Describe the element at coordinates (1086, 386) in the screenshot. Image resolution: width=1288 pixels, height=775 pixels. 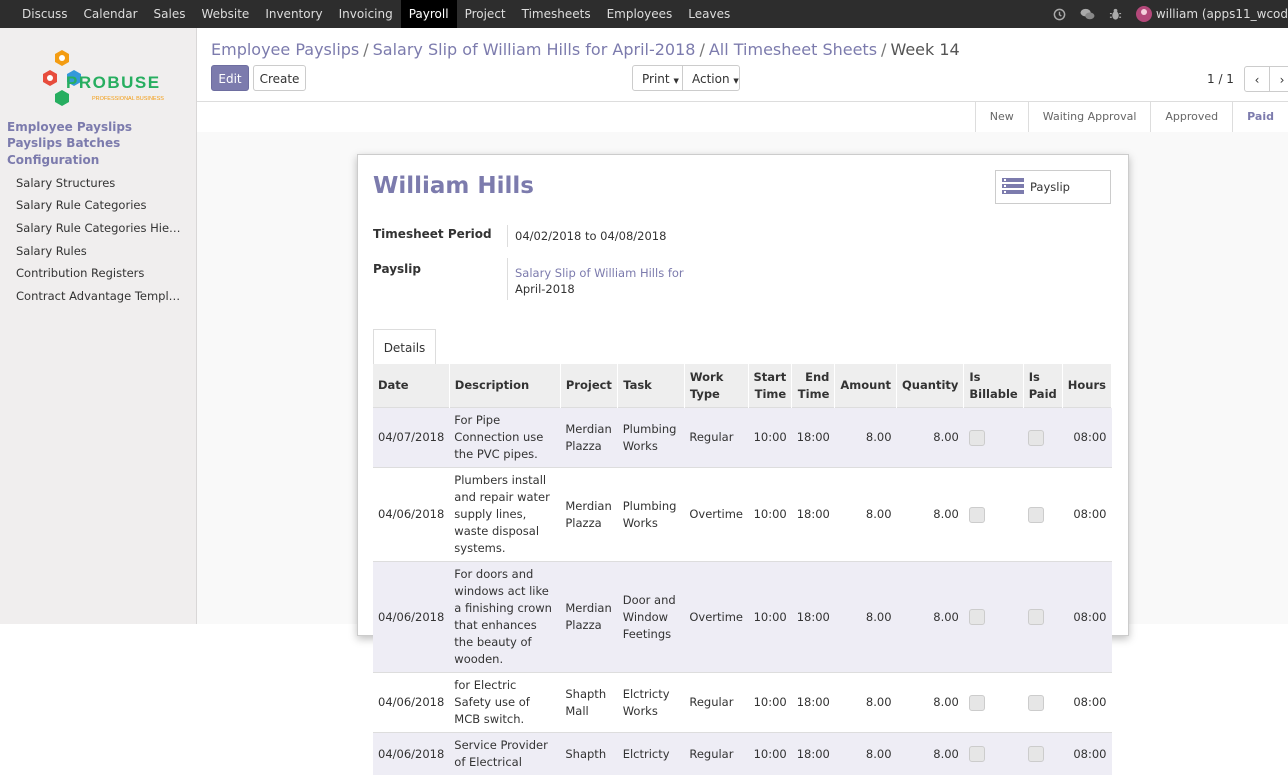
I see `col-hours: Hours` at that location.